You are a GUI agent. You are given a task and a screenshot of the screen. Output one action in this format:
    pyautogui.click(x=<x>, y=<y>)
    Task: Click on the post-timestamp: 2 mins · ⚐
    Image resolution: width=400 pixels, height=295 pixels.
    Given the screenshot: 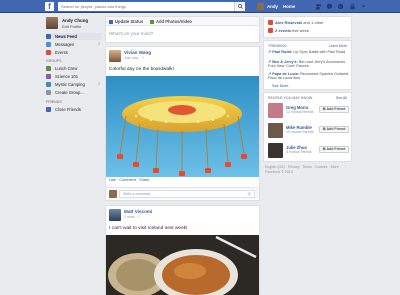 What is the action you would take?
    pyautogui.click(x=132, y=217)
    